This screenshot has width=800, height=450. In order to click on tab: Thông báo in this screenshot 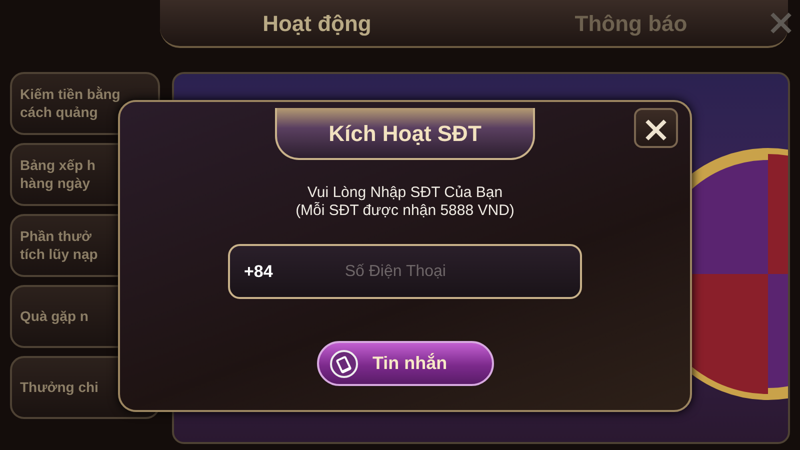, I will do `click(631, 23)`.